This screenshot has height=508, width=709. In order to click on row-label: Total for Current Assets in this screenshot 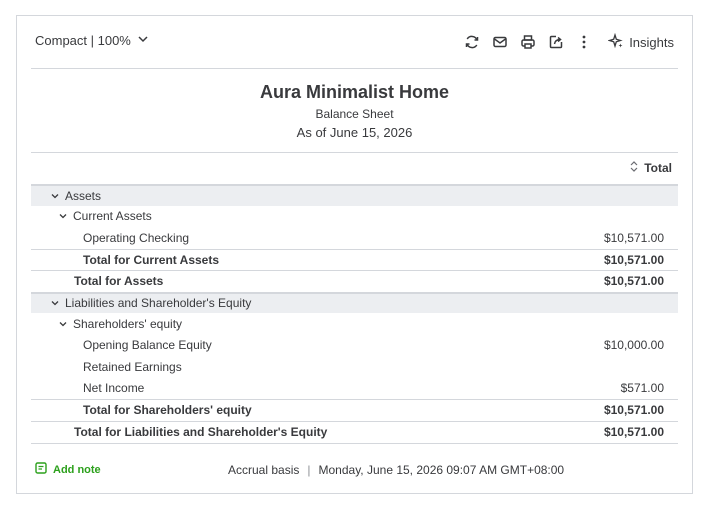, I will do `click(151, 259)`.